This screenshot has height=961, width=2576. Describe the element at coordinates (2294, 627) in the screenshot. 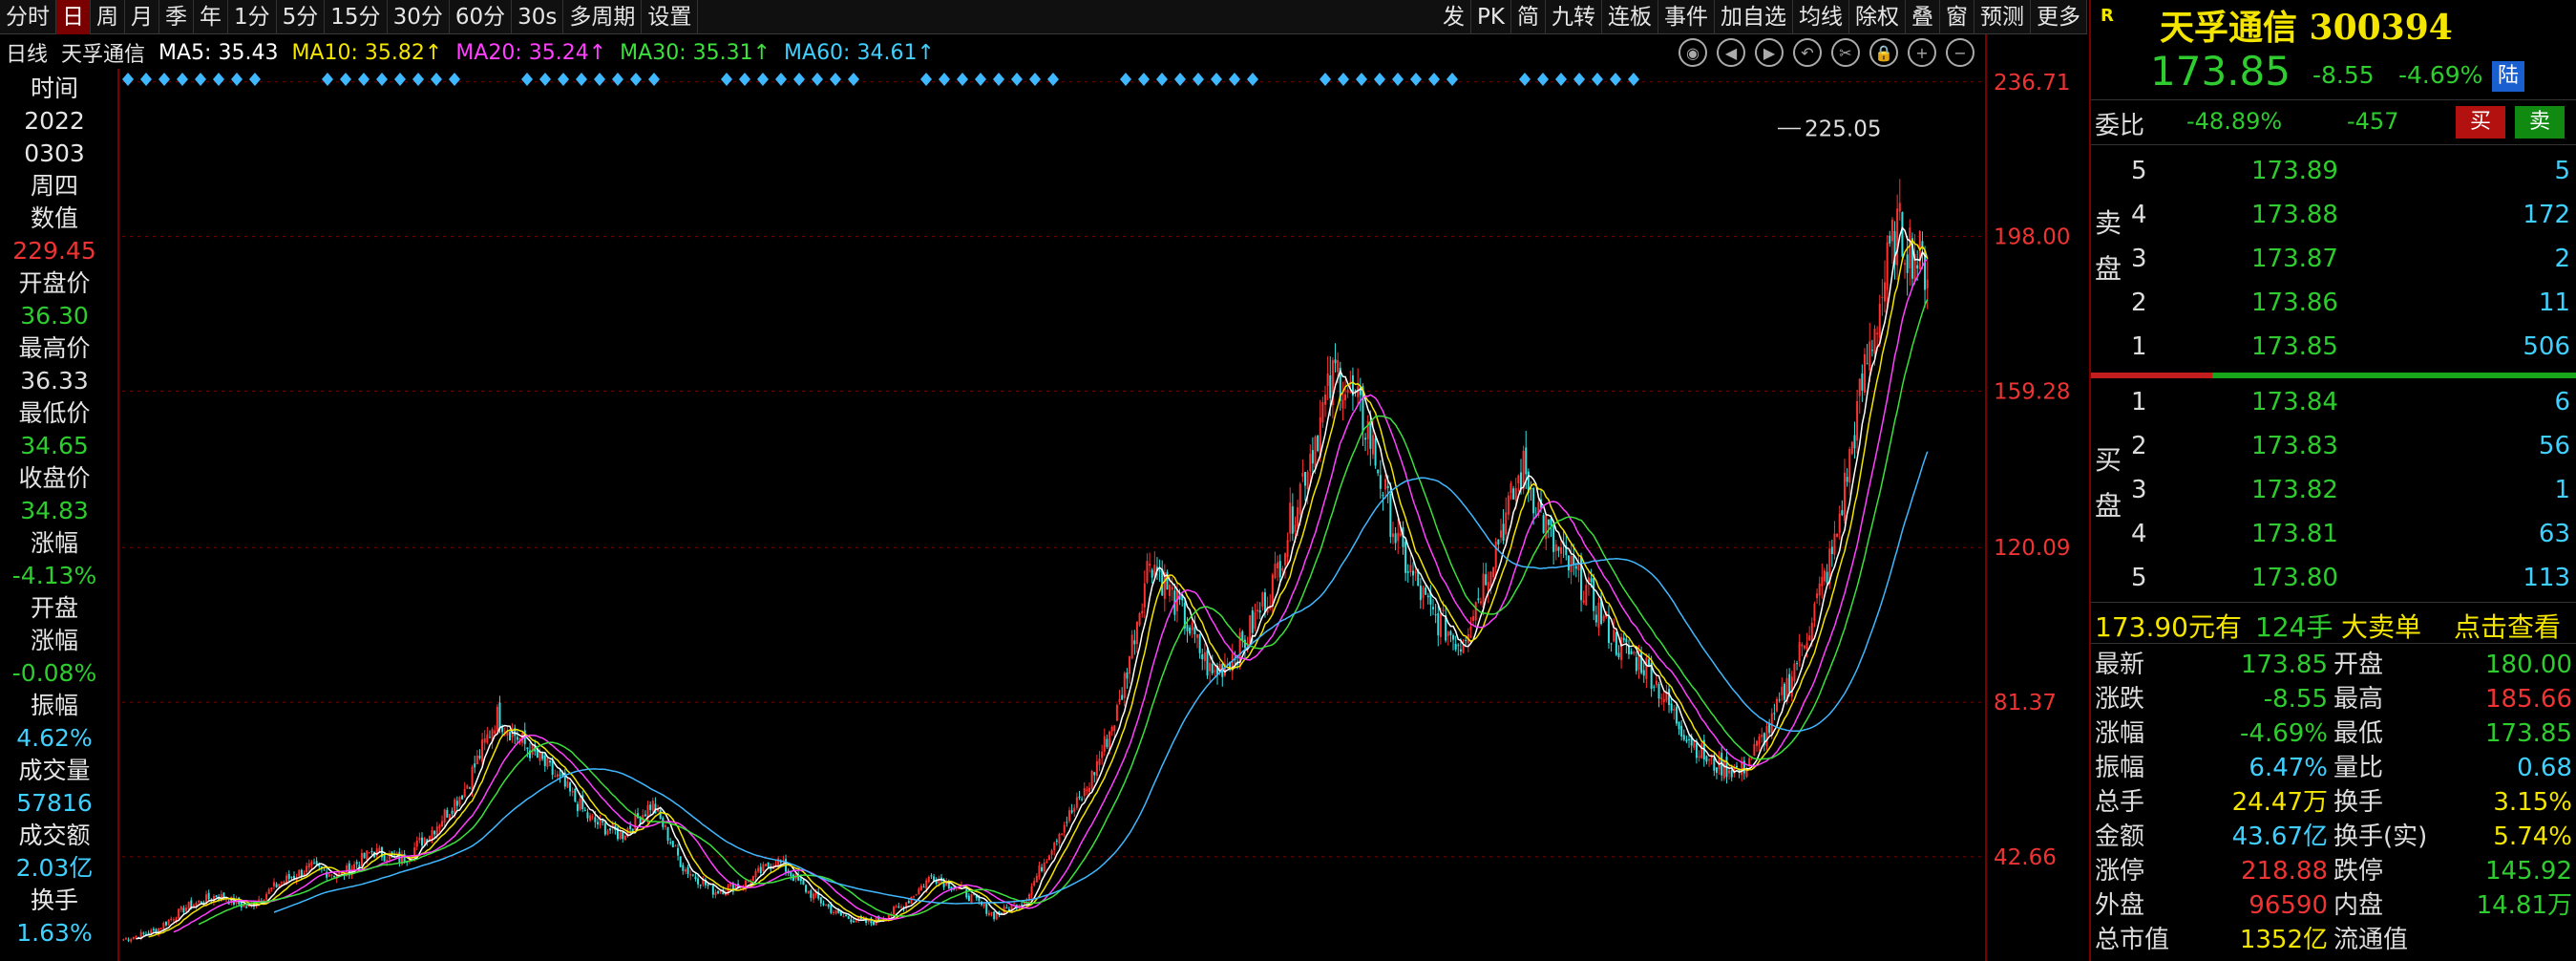

I see `big-hand: 124手` at that location.